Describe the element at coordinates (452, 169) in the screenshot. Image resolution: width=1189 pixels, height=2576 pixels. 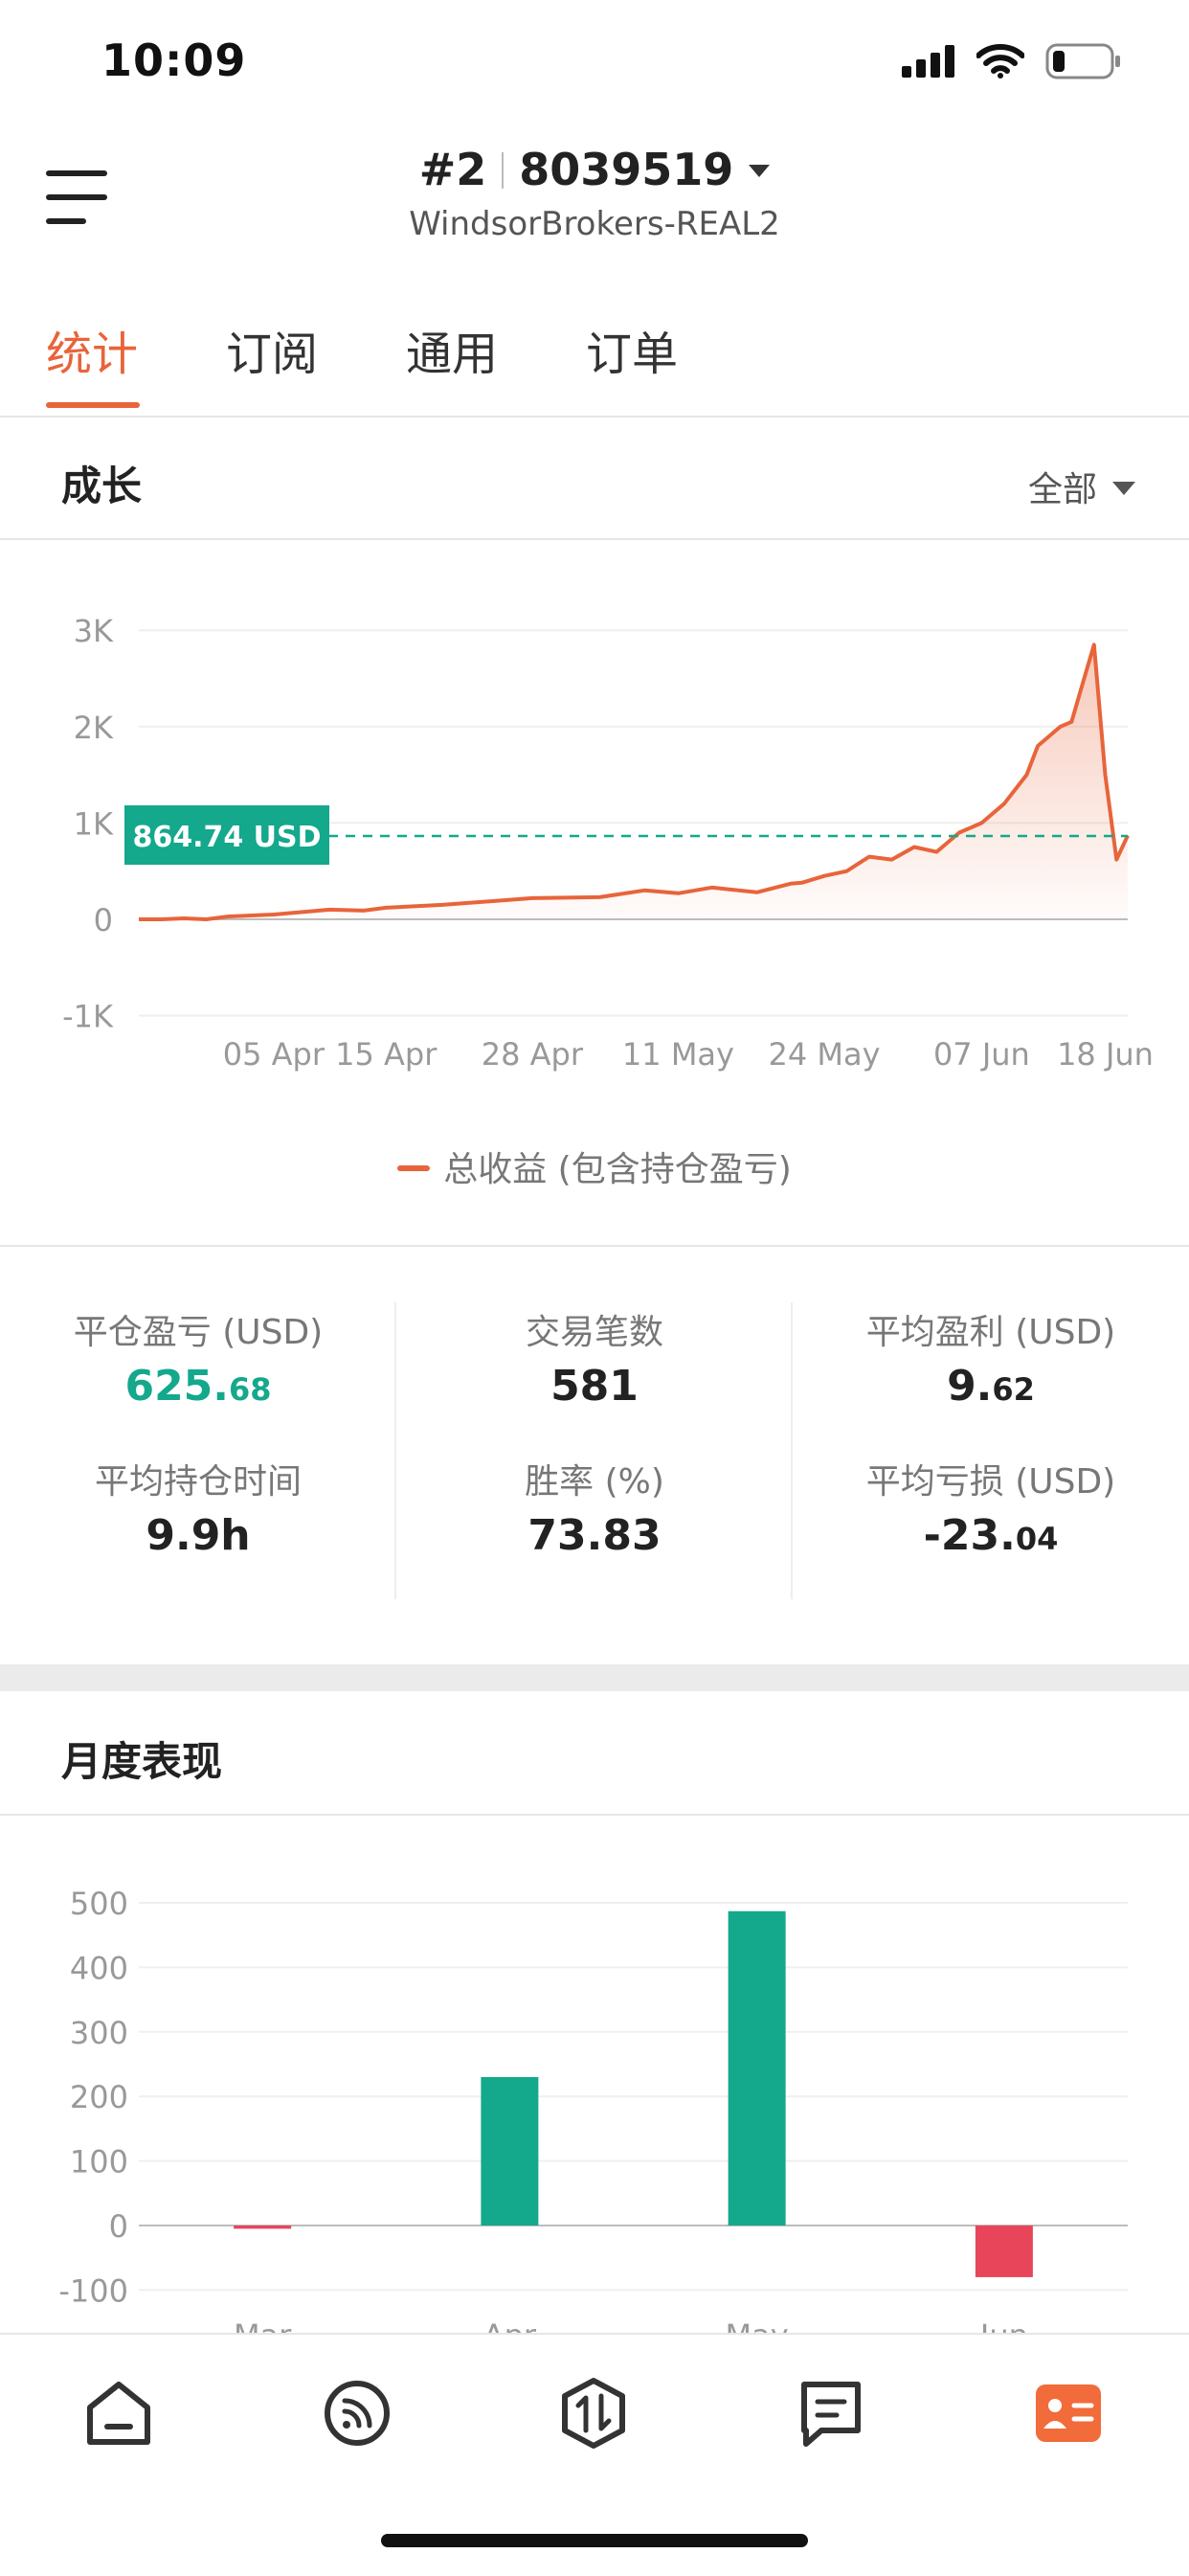
I see `account-index: #2` at that location.